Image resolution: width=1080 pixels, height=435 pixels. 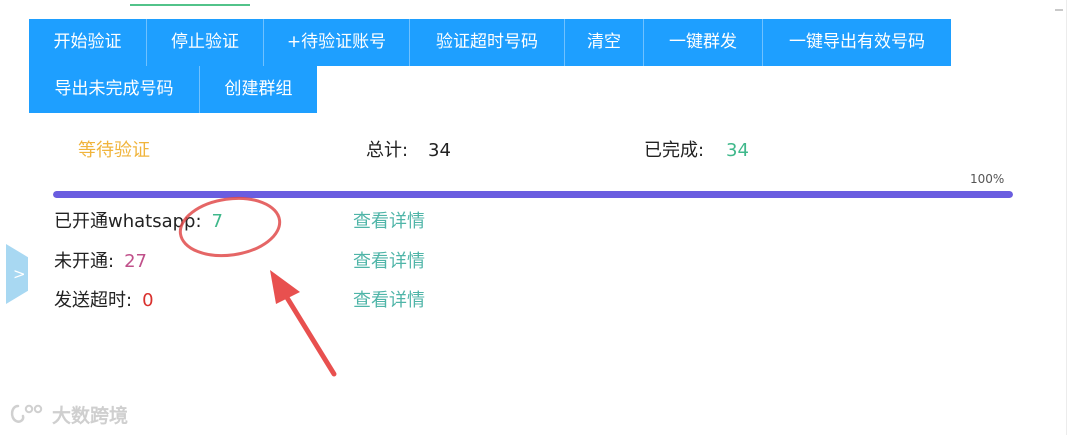 What do you see at coordinates (17, 274) in the screenshot?
I see `side-drawer-handle: >` at bounding box center [17, 274].